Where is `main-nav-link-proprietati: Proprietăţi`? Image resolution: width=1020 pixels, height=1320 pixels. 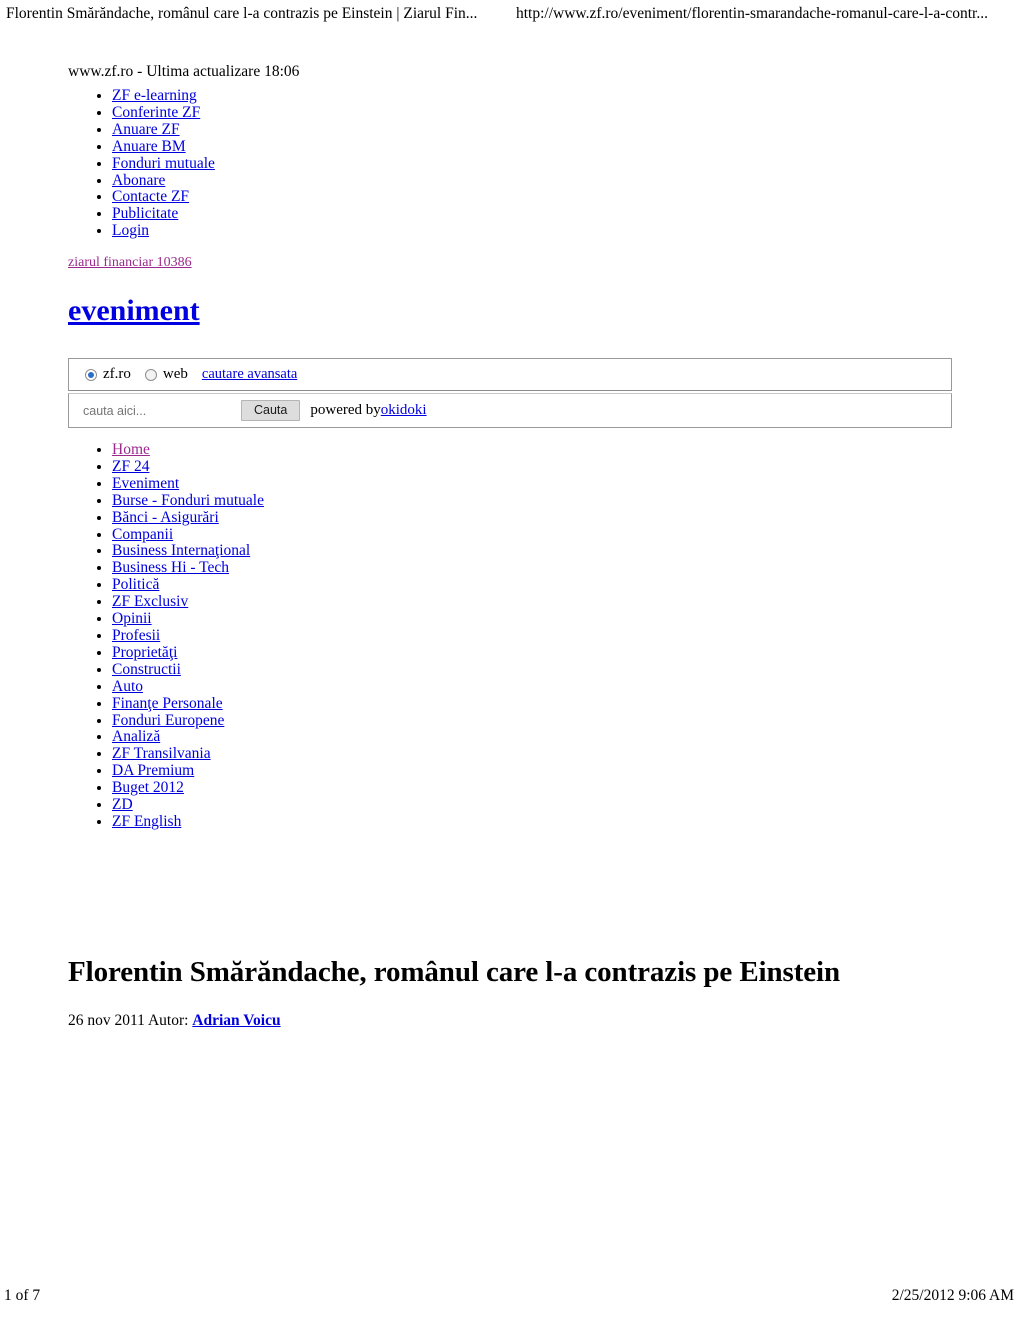
main-nav-link-proprietati: Proprietăţi is located at coordinates (144, 652).